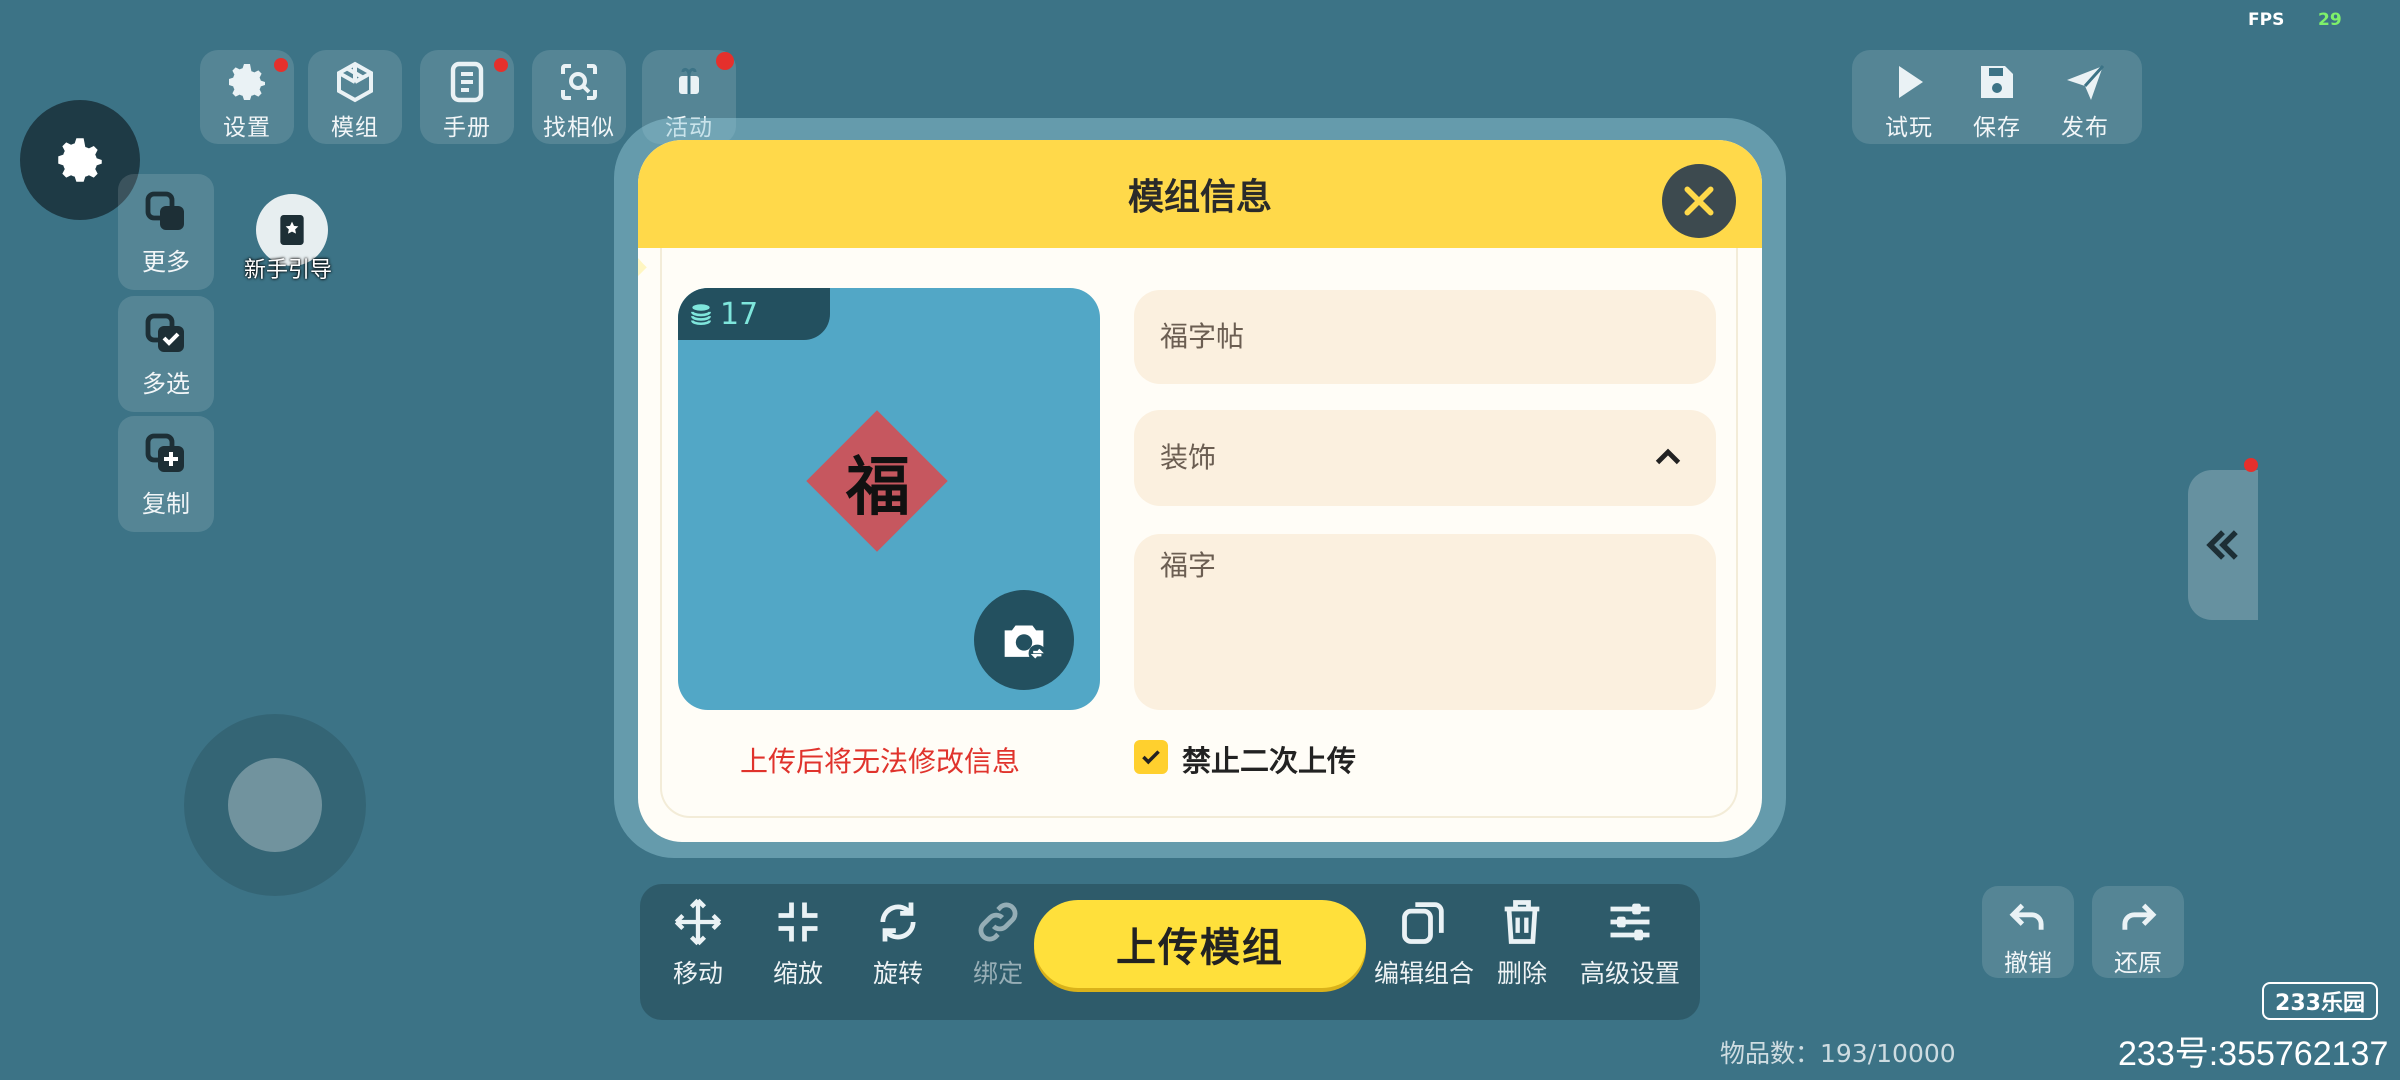  I want to click on multi-select-button: 多选, so click(166, 354).